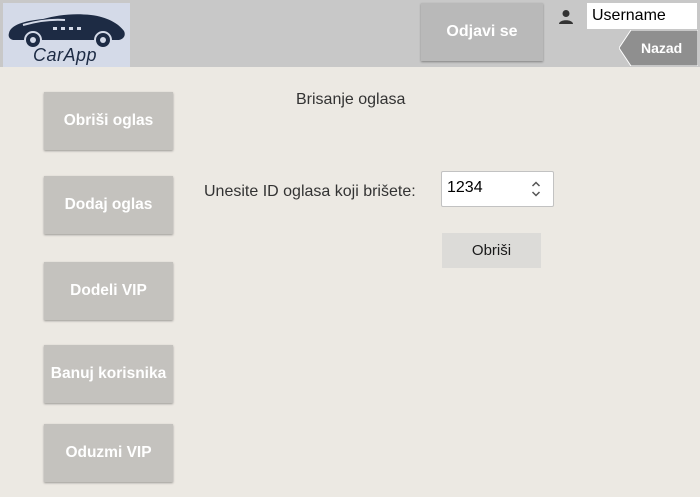 The height and width of the screenshot is (497, 700). I want to click on delete-button: Obriši, so click(491, 250).